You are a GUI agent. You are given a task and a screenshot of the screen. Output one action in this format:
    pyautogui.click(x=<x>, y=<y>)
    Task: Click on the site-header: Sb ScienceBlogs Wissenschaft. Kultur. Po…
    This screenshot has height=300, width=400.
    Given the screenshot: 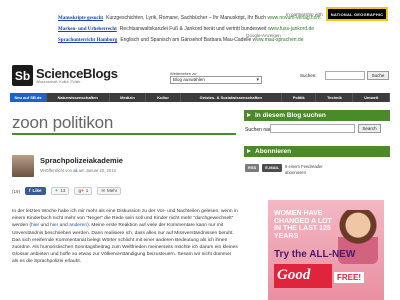 What is the action you would take?
    pyautogui.click(x=200, y=75)
    